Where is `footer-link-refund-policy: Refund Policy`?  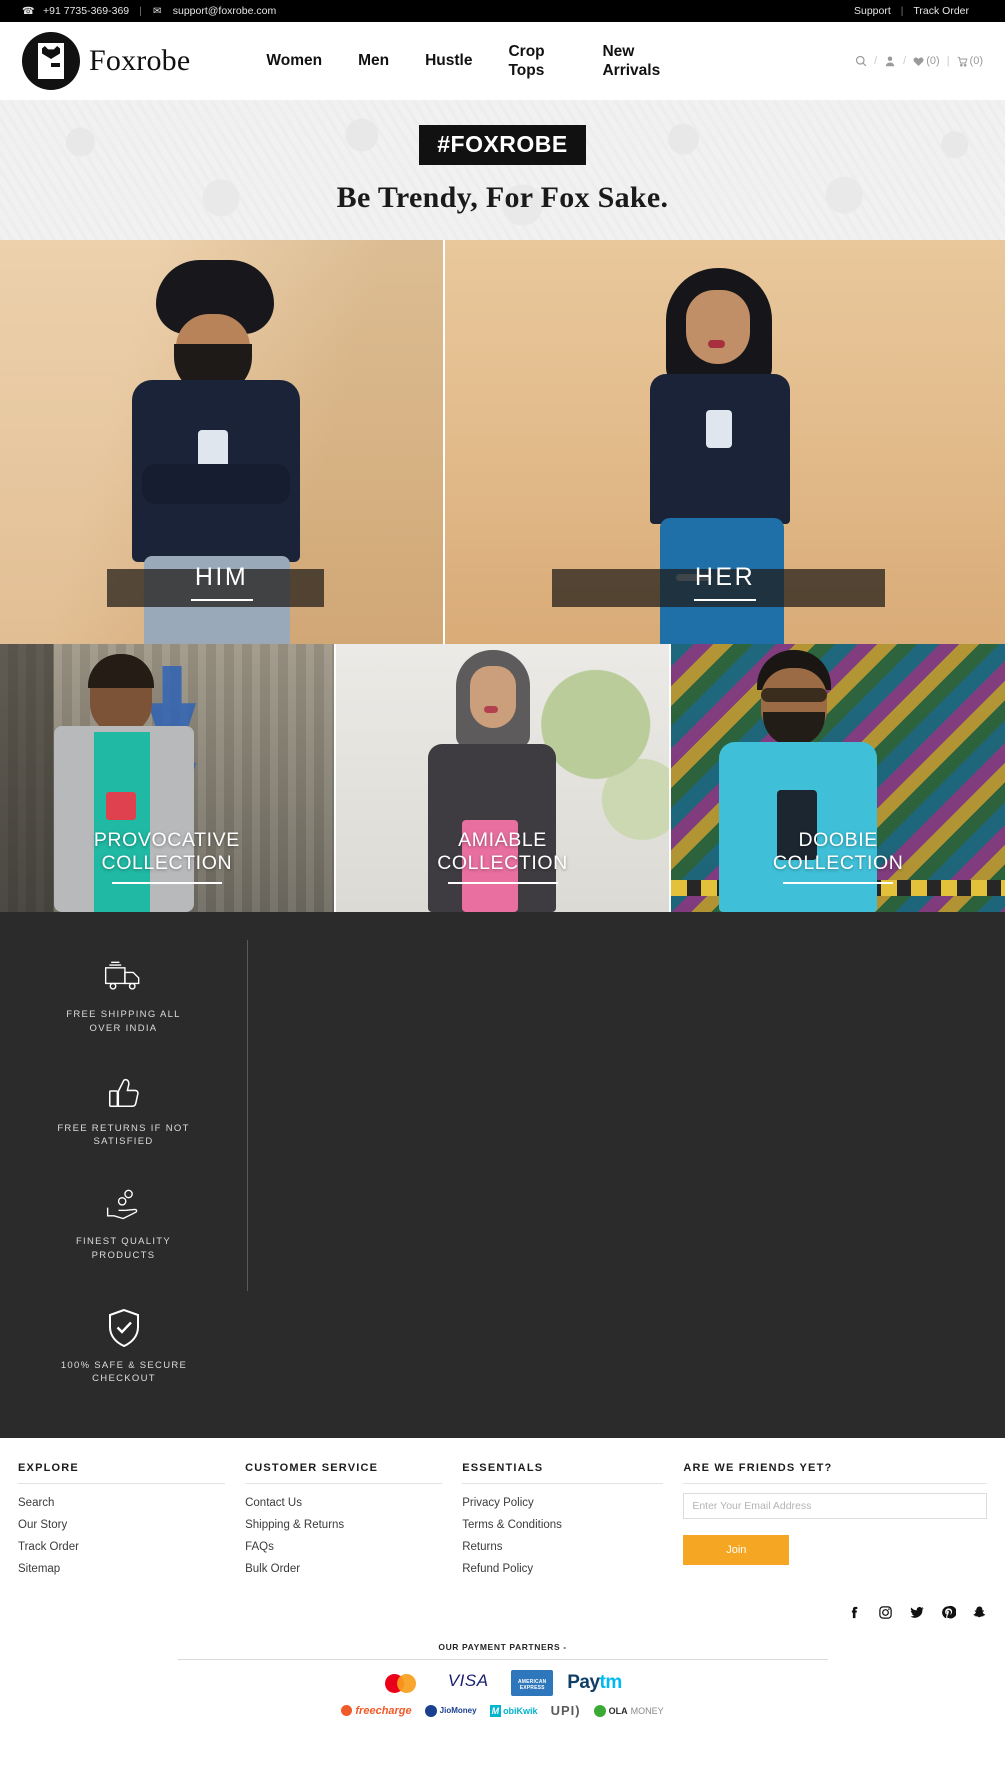 footer-link-refund-policy: Refund Policy is located at coordinates (497, 1569).